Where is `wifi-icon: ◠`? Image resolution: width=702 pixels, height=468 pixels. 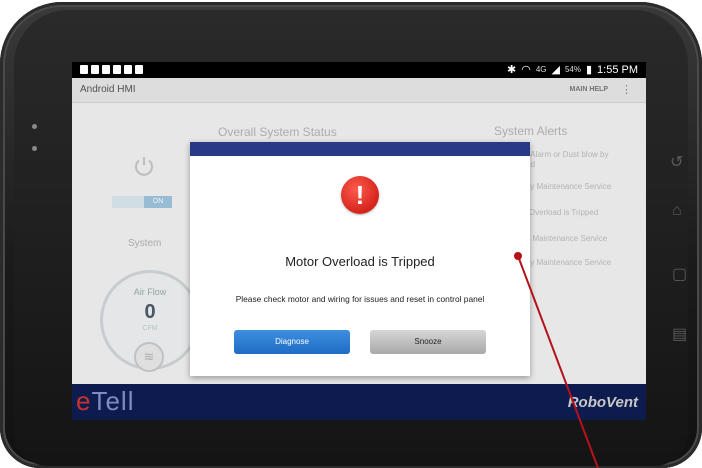
wifi-icon: ◠ is located at coordinates (526, 70).